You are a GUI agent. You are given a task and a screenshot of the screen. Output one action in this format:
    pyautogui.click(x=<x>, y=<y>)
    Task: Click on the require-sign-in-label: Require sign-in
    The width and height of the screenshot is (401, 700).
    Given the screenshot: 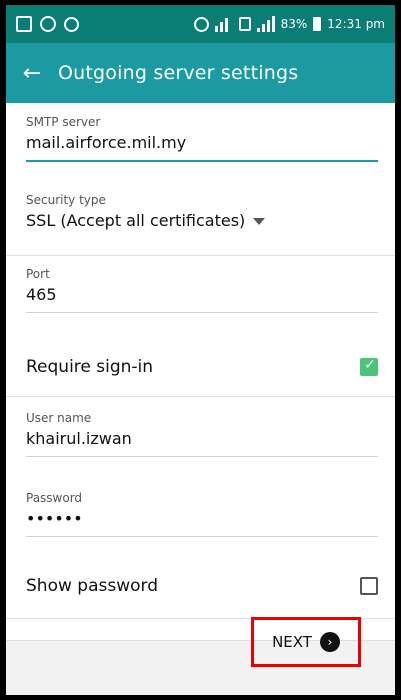 What is the action you would take?
    pyautogui.click(x=90, y=367)
    